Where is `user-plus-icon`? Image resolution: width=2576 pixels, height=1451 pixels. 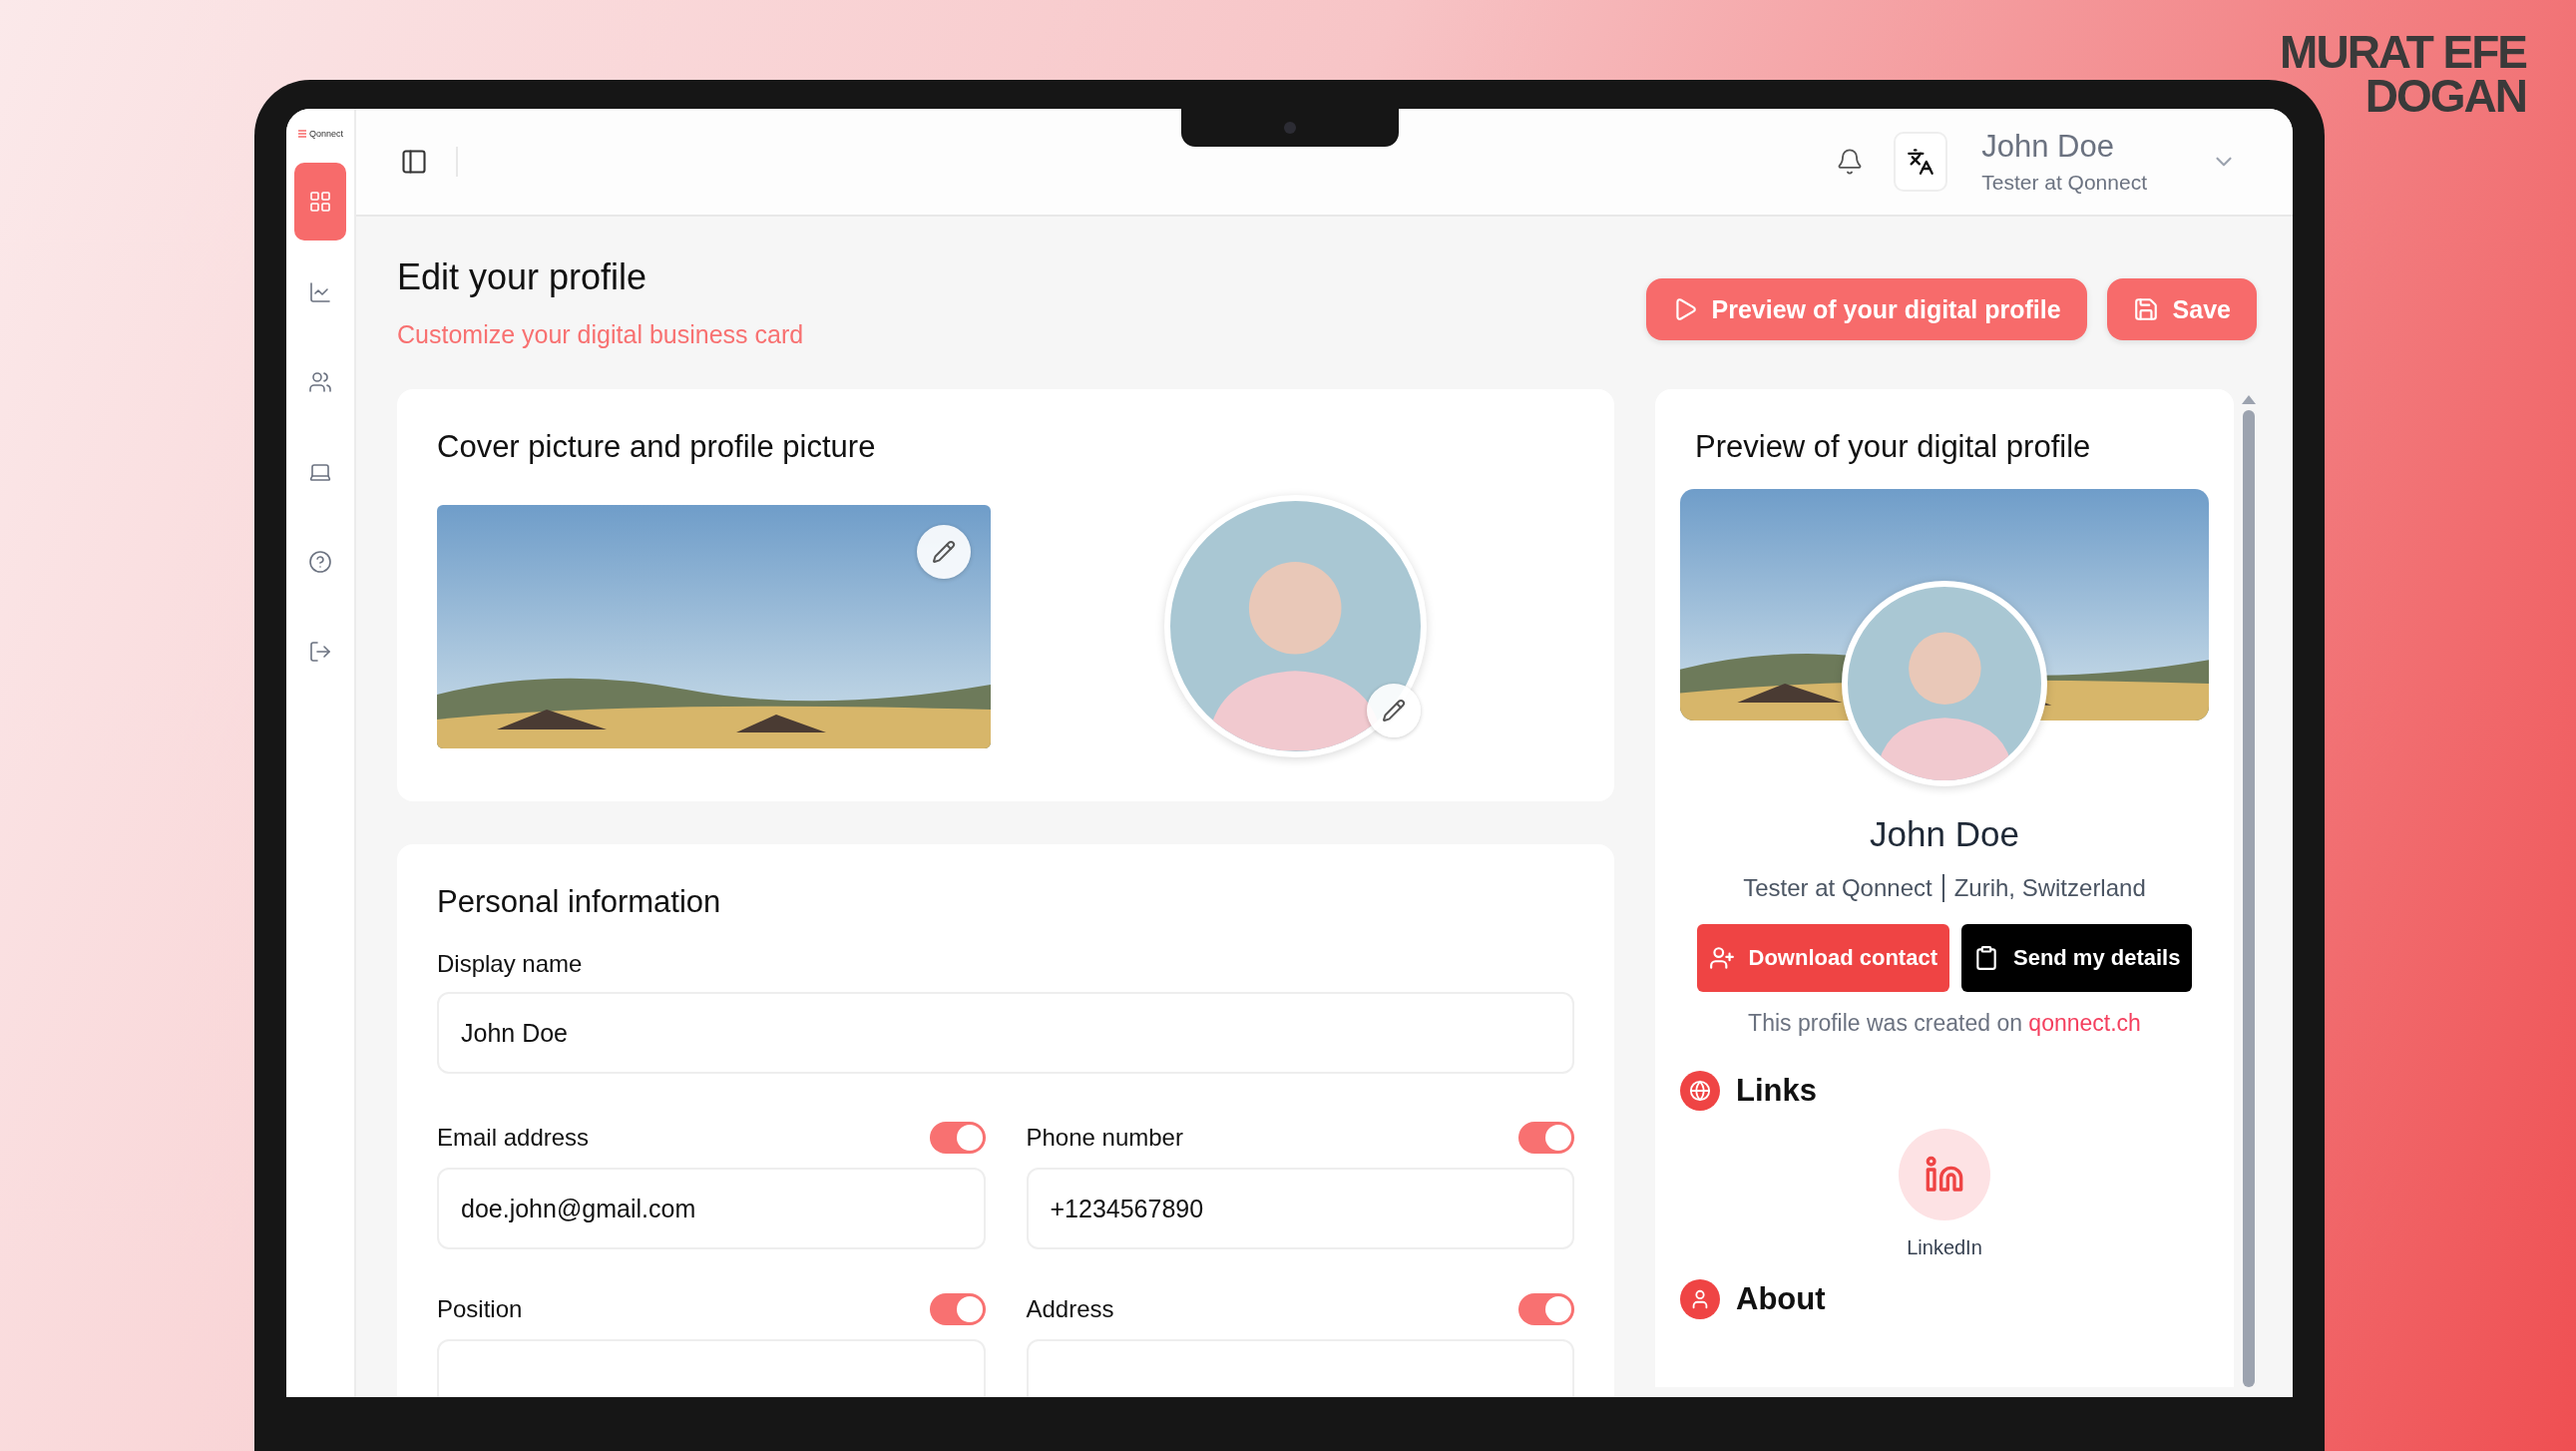 user-plus-icon is located at coordinates (1721, 958).